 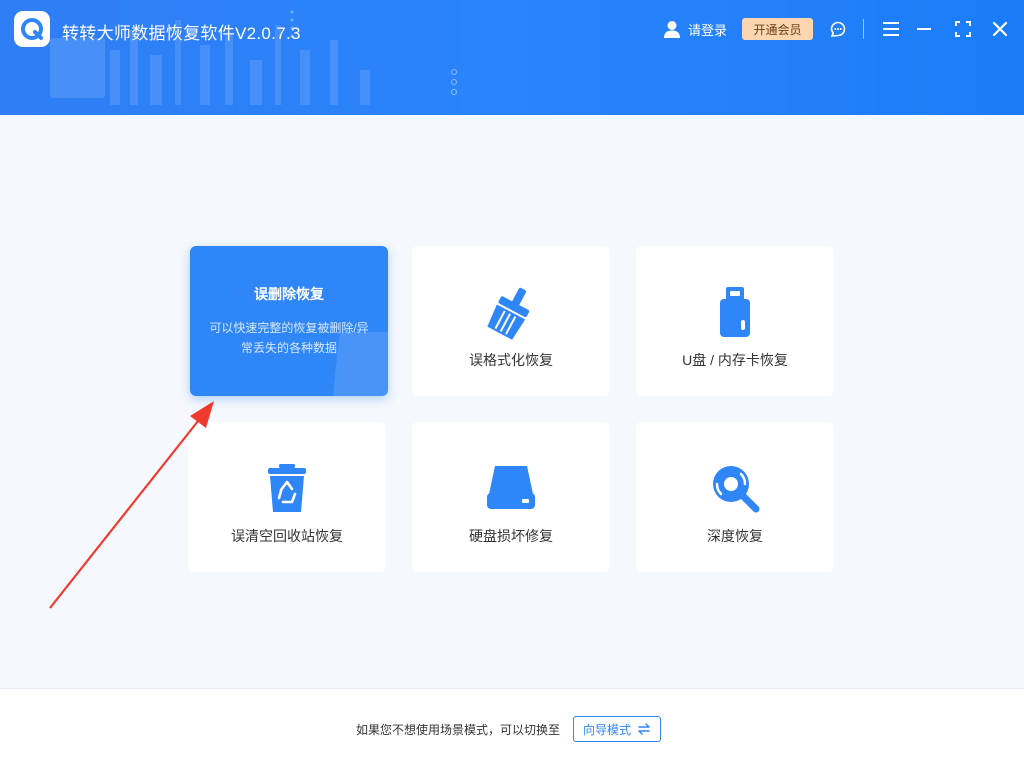 I want to click on mode-card-disk-repair: 硬盘损坏修复, so click(x=511, y=497).